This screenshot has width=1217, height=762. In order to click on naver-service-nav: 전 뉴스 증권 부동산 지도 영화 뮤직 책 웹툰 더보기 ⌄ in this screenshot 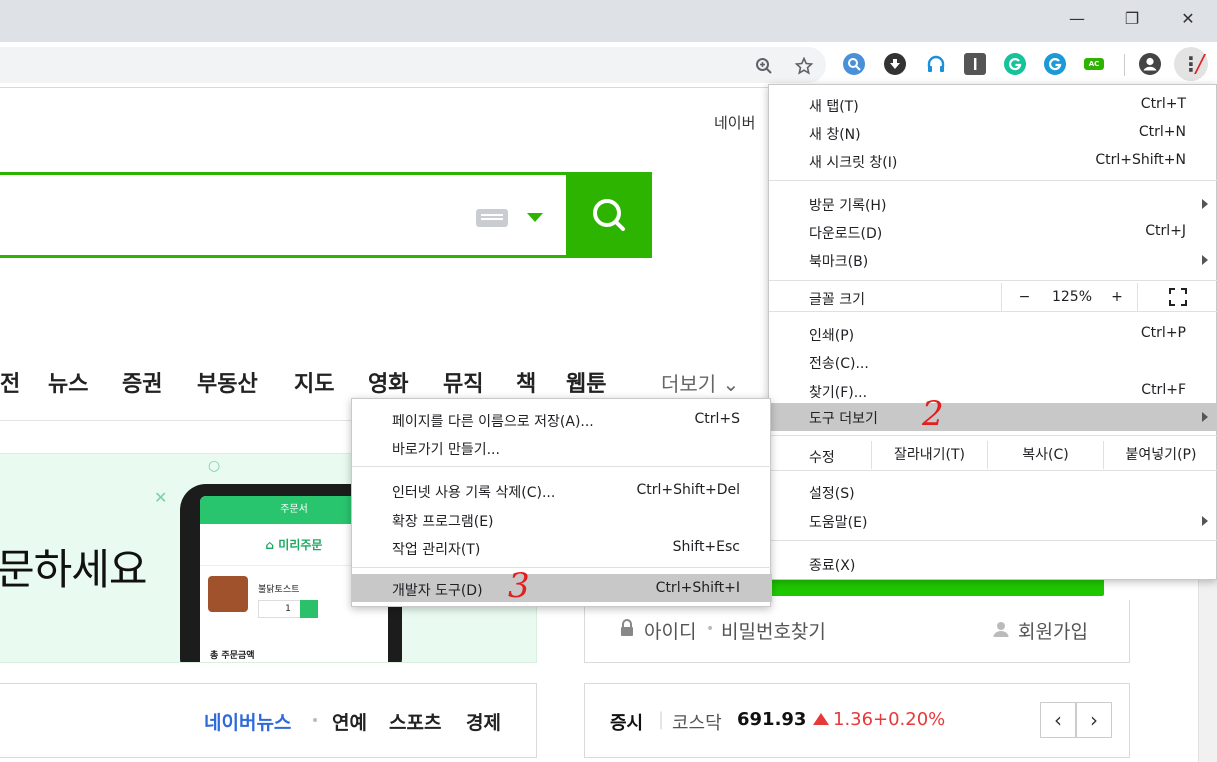, I will do `click(380, 382)`.